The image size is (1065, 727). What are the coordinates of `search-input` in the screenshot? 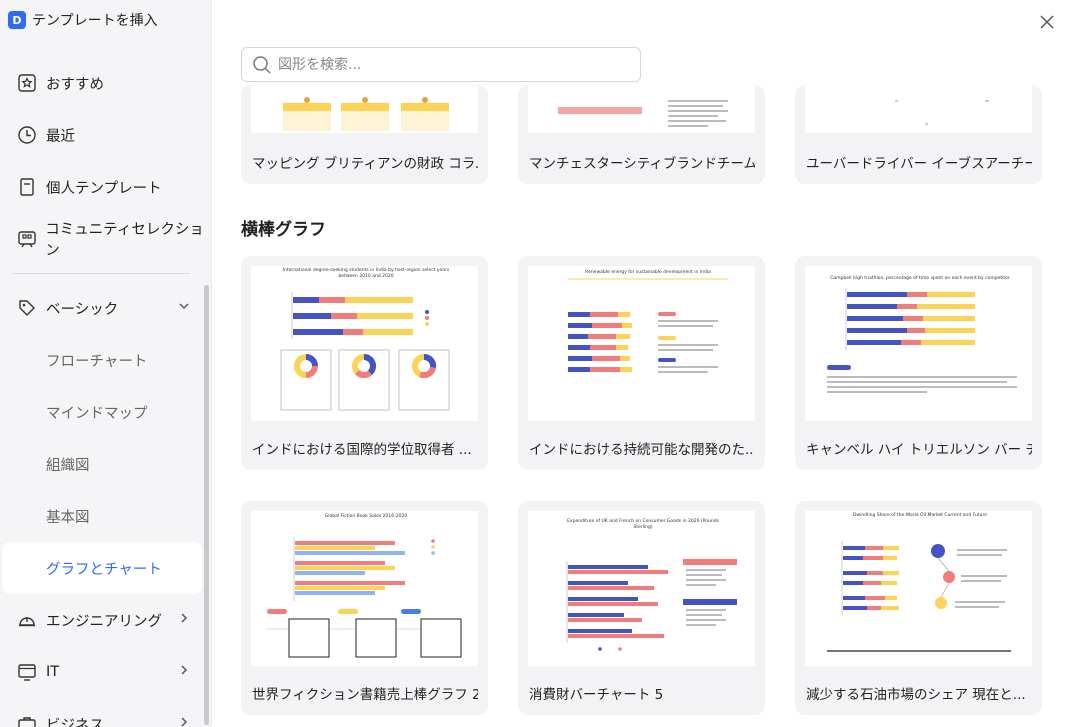 It's located at (448, 64).